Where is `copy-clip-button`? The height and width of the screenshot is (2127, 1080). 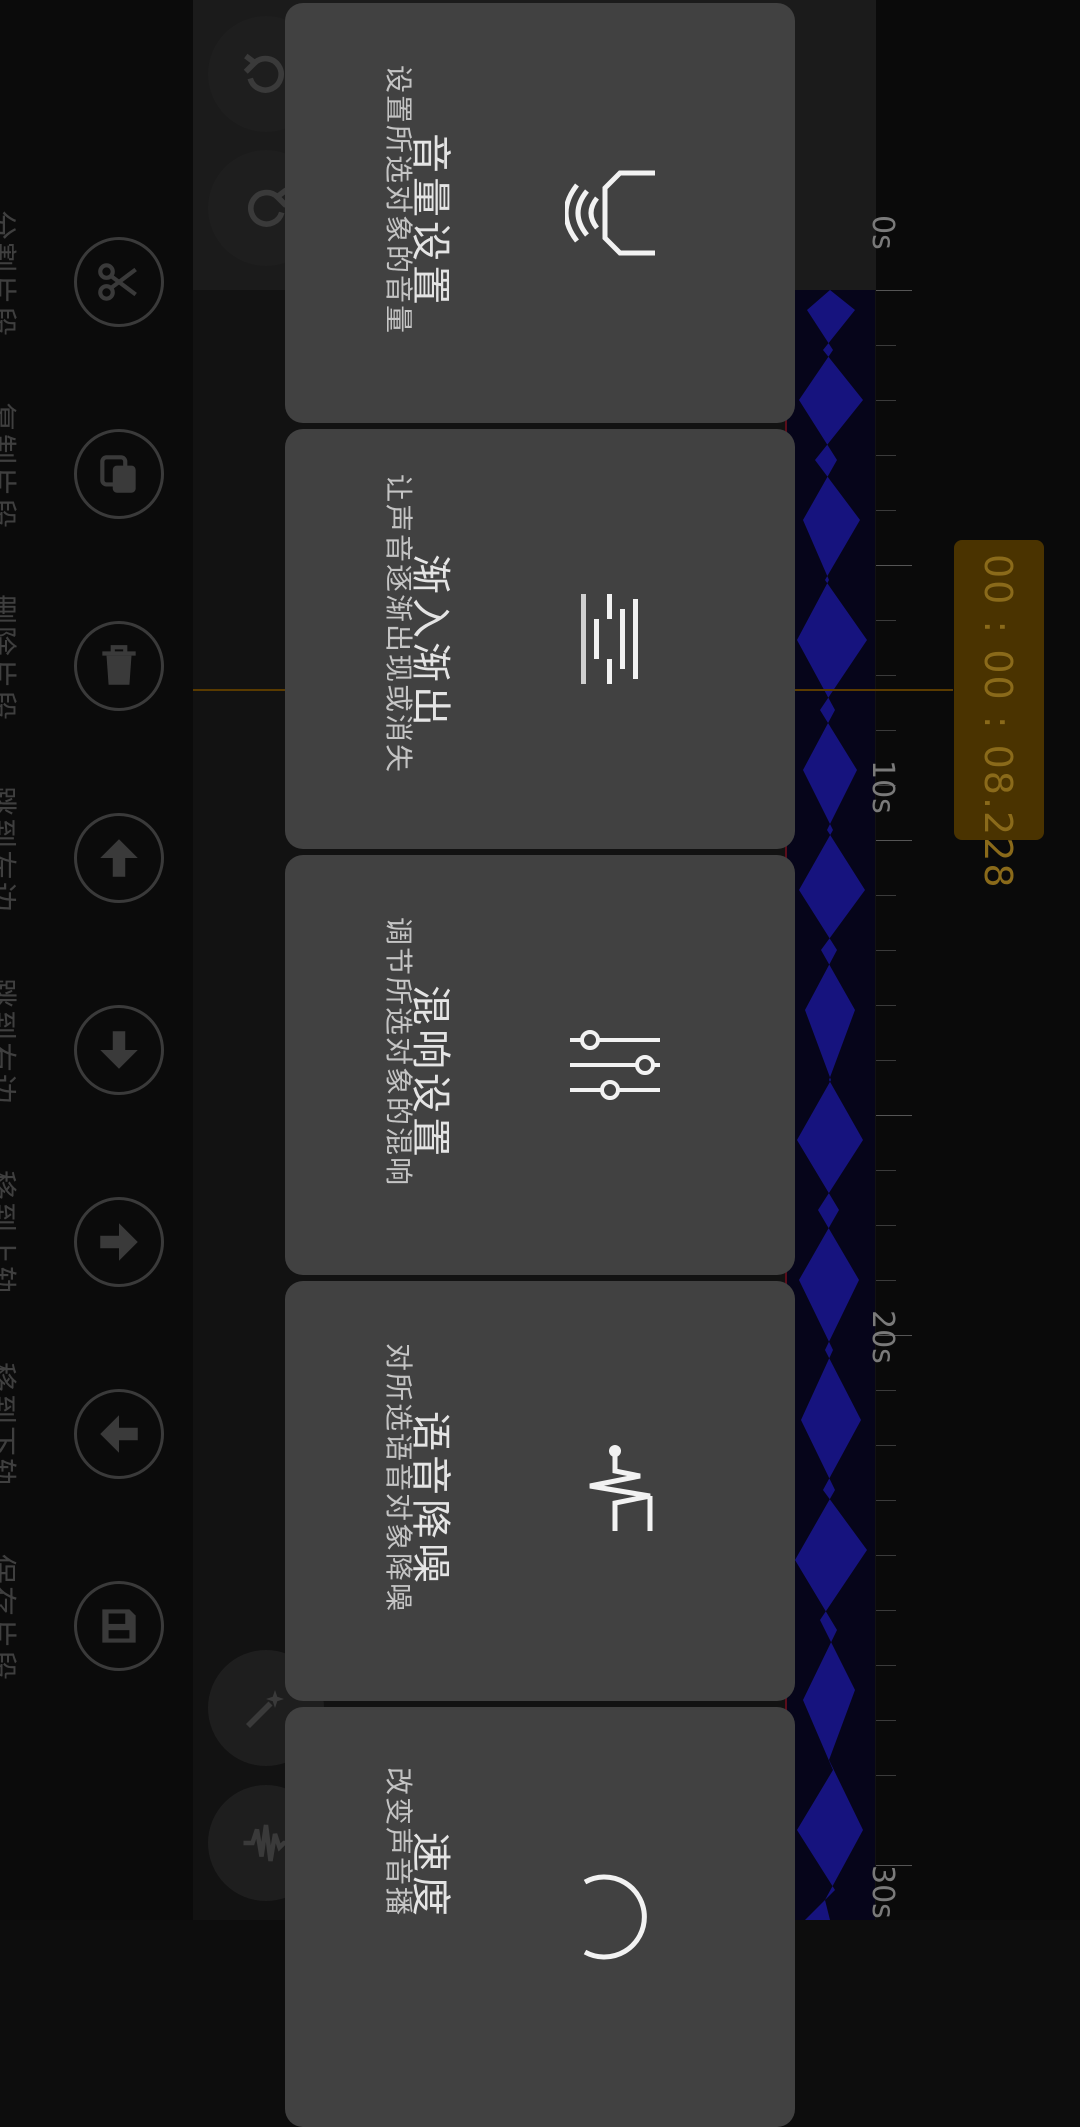 copy-clip-button is located at coordinates (119, 474).